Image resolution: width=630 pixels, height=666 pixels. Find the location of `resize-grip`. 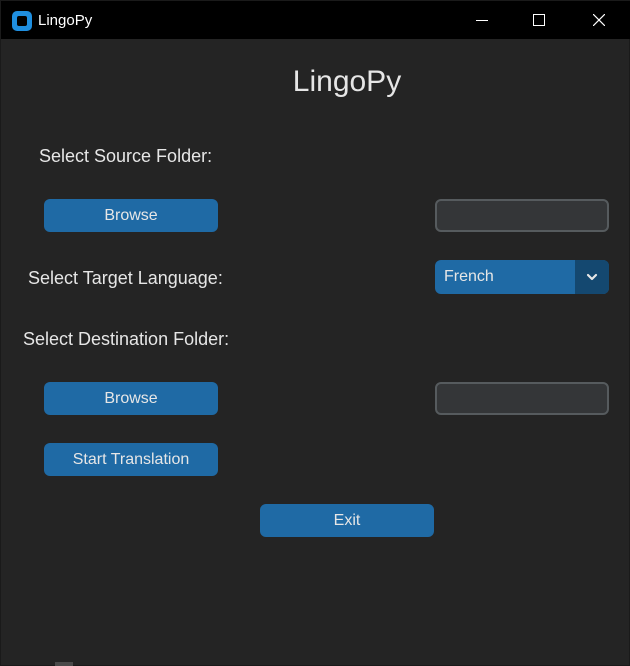

resize-grip is located at coordinates (64, 664).